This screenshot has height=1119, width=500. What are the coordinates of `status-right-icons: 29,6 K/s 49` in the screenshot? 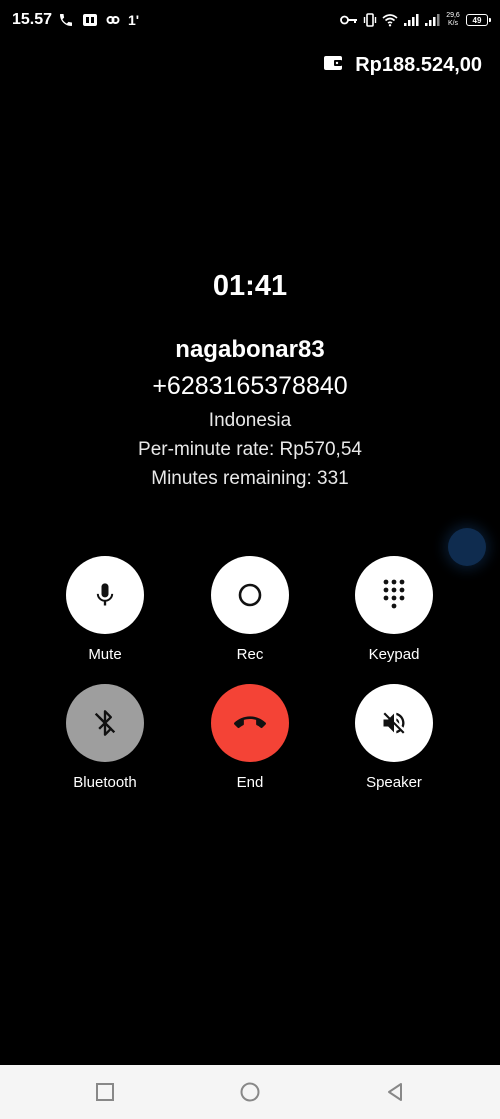 It's located at (415, 20).